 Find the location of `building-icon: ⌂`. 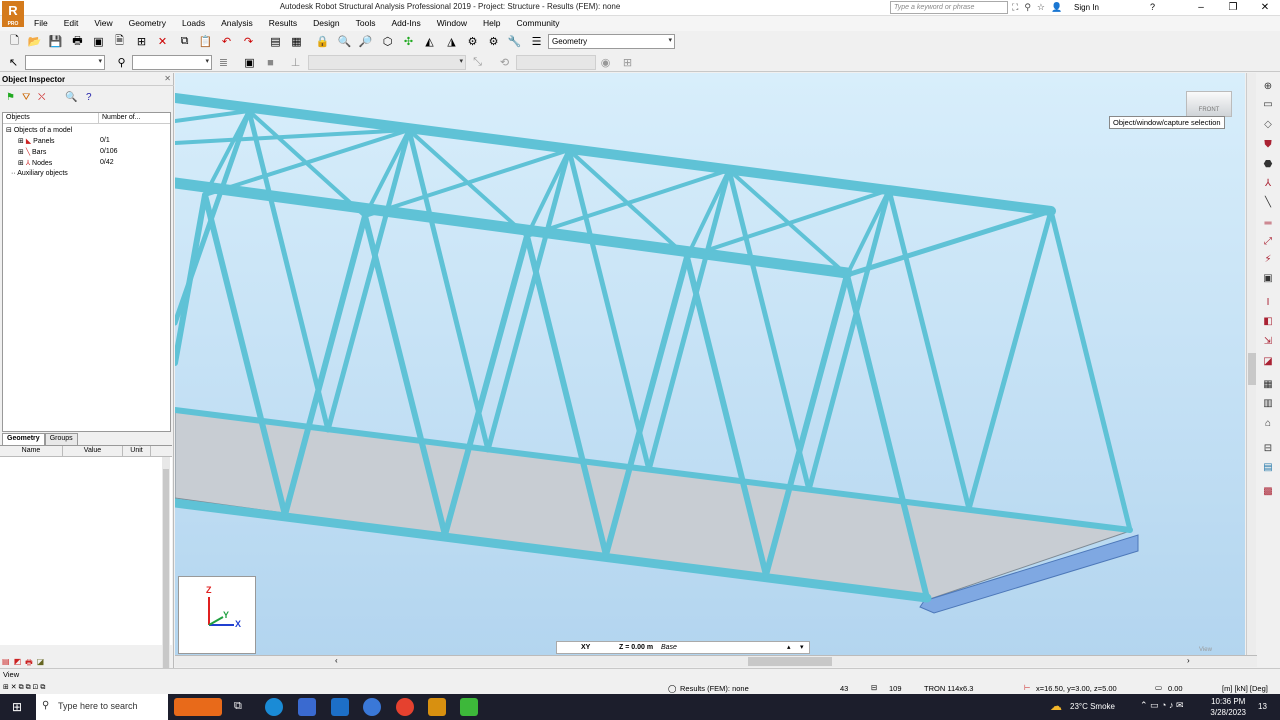

building-icon: ⌂ is located at coordinates (1268, 426).